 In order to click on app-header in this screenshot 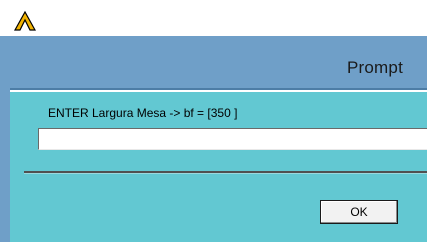, I will do `click(213, 18)`.